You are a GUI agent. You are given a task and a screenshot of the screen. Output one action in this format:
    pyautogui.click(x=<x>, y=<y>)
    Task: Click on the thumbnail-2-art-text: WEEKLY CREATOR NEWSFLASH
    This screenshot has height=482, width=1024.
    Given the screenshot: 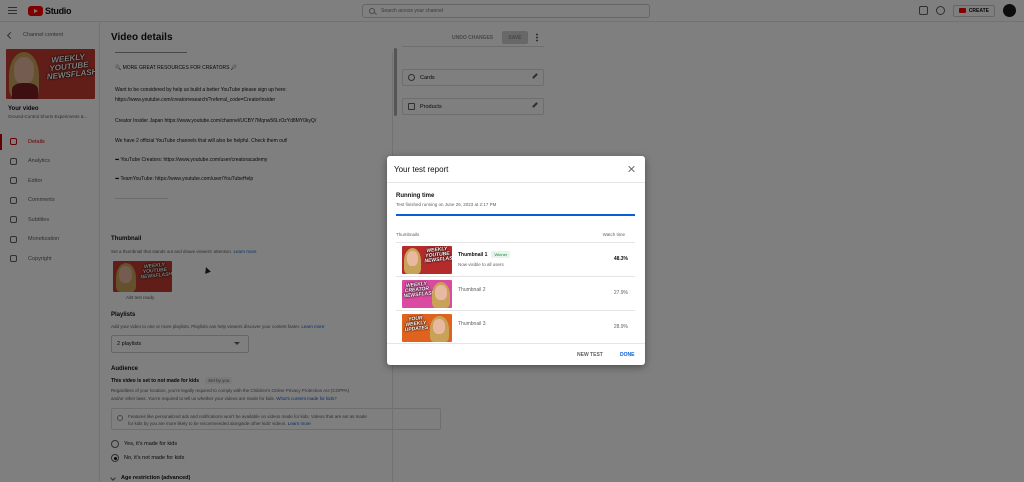 What is the action you would take?
    pyautogui.click(x=419, y=290)
    